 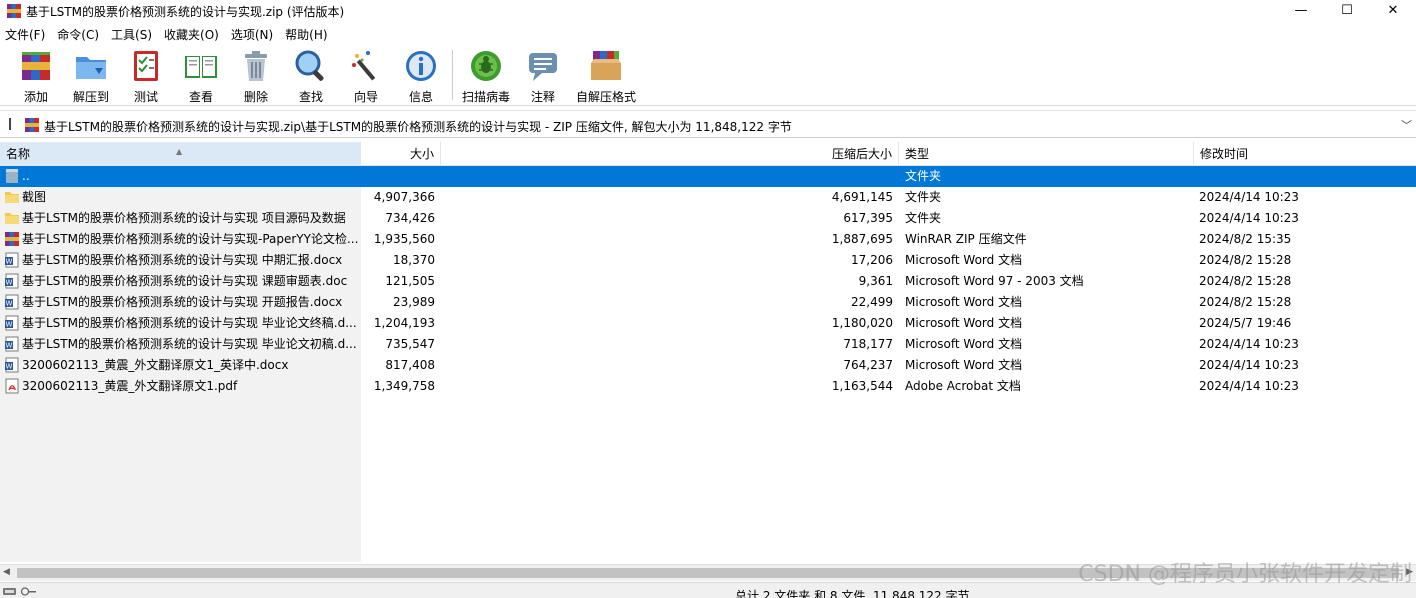 I want to click on trash-can-icon, so click(x=256, y=66).